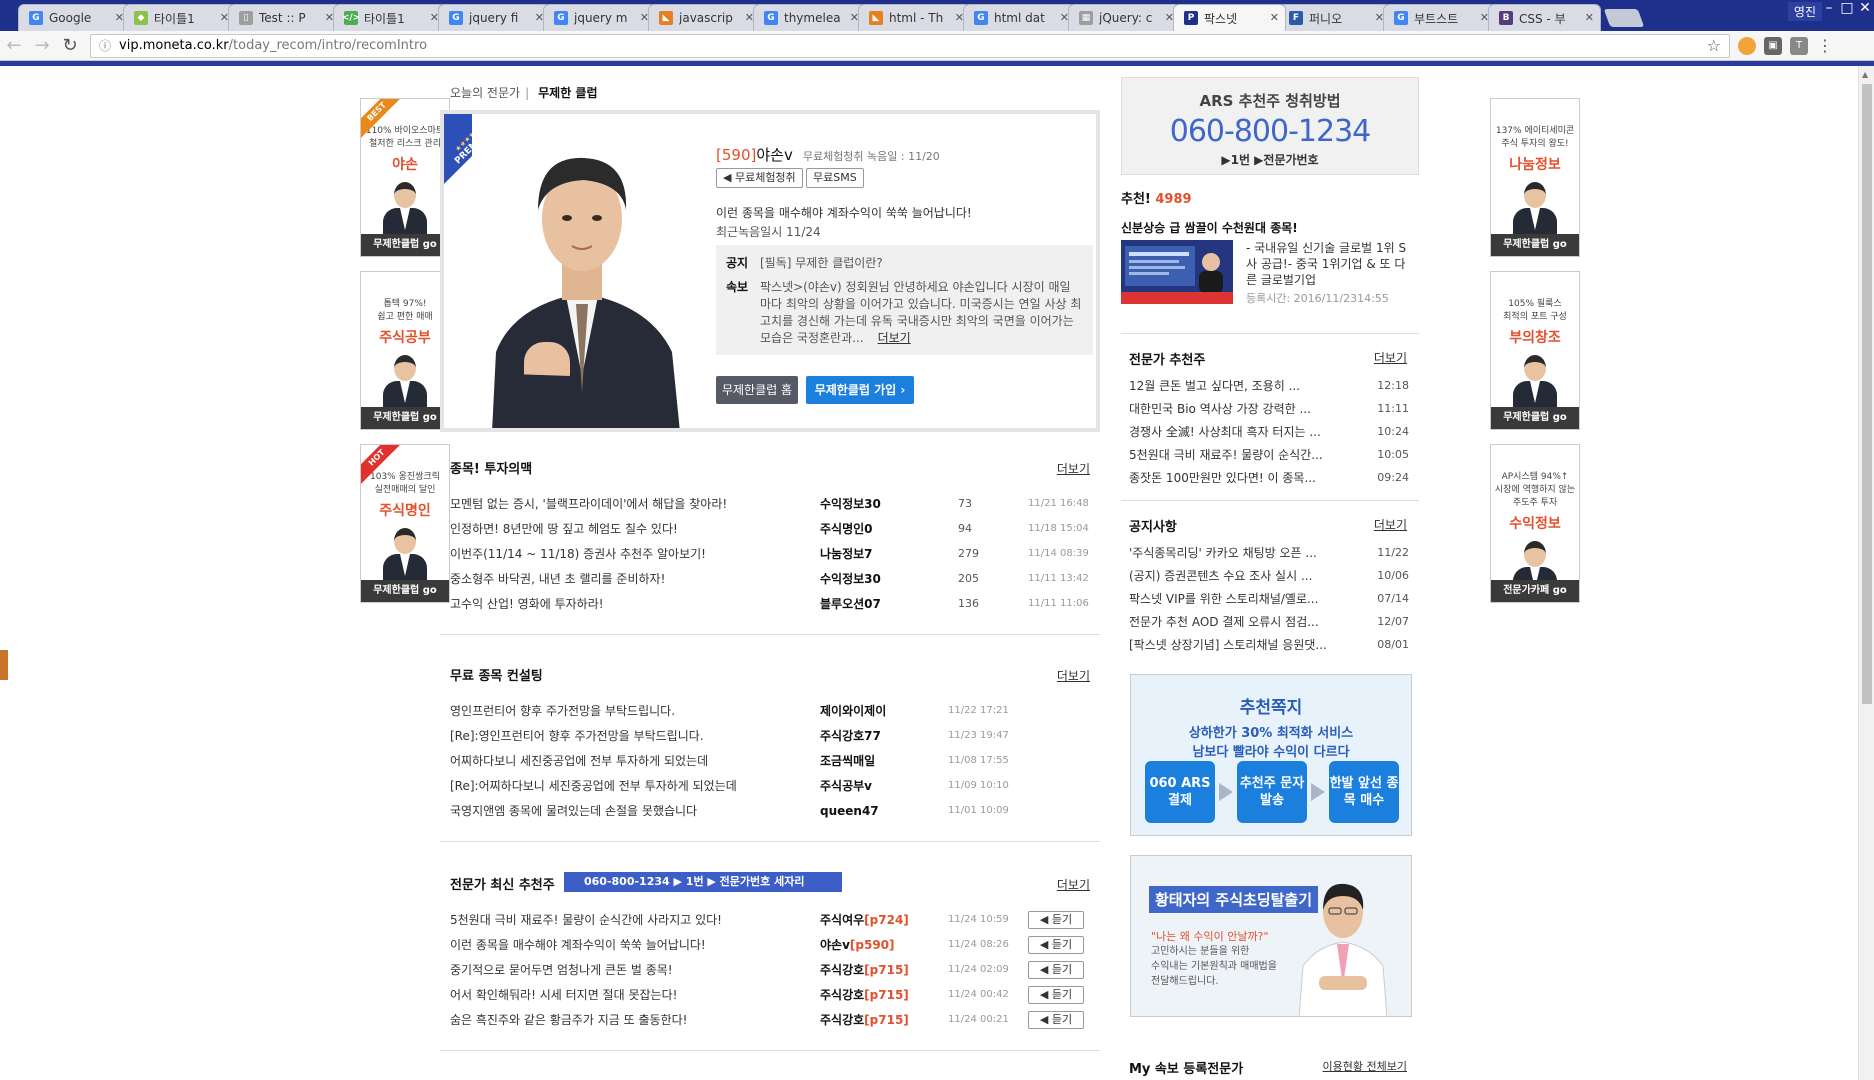  Describe the element at coordinates (1209, 227) in the screenshot. I see `recommend-title: 신분상승 급 쌈끌이 수천원대 종목!` at that location.